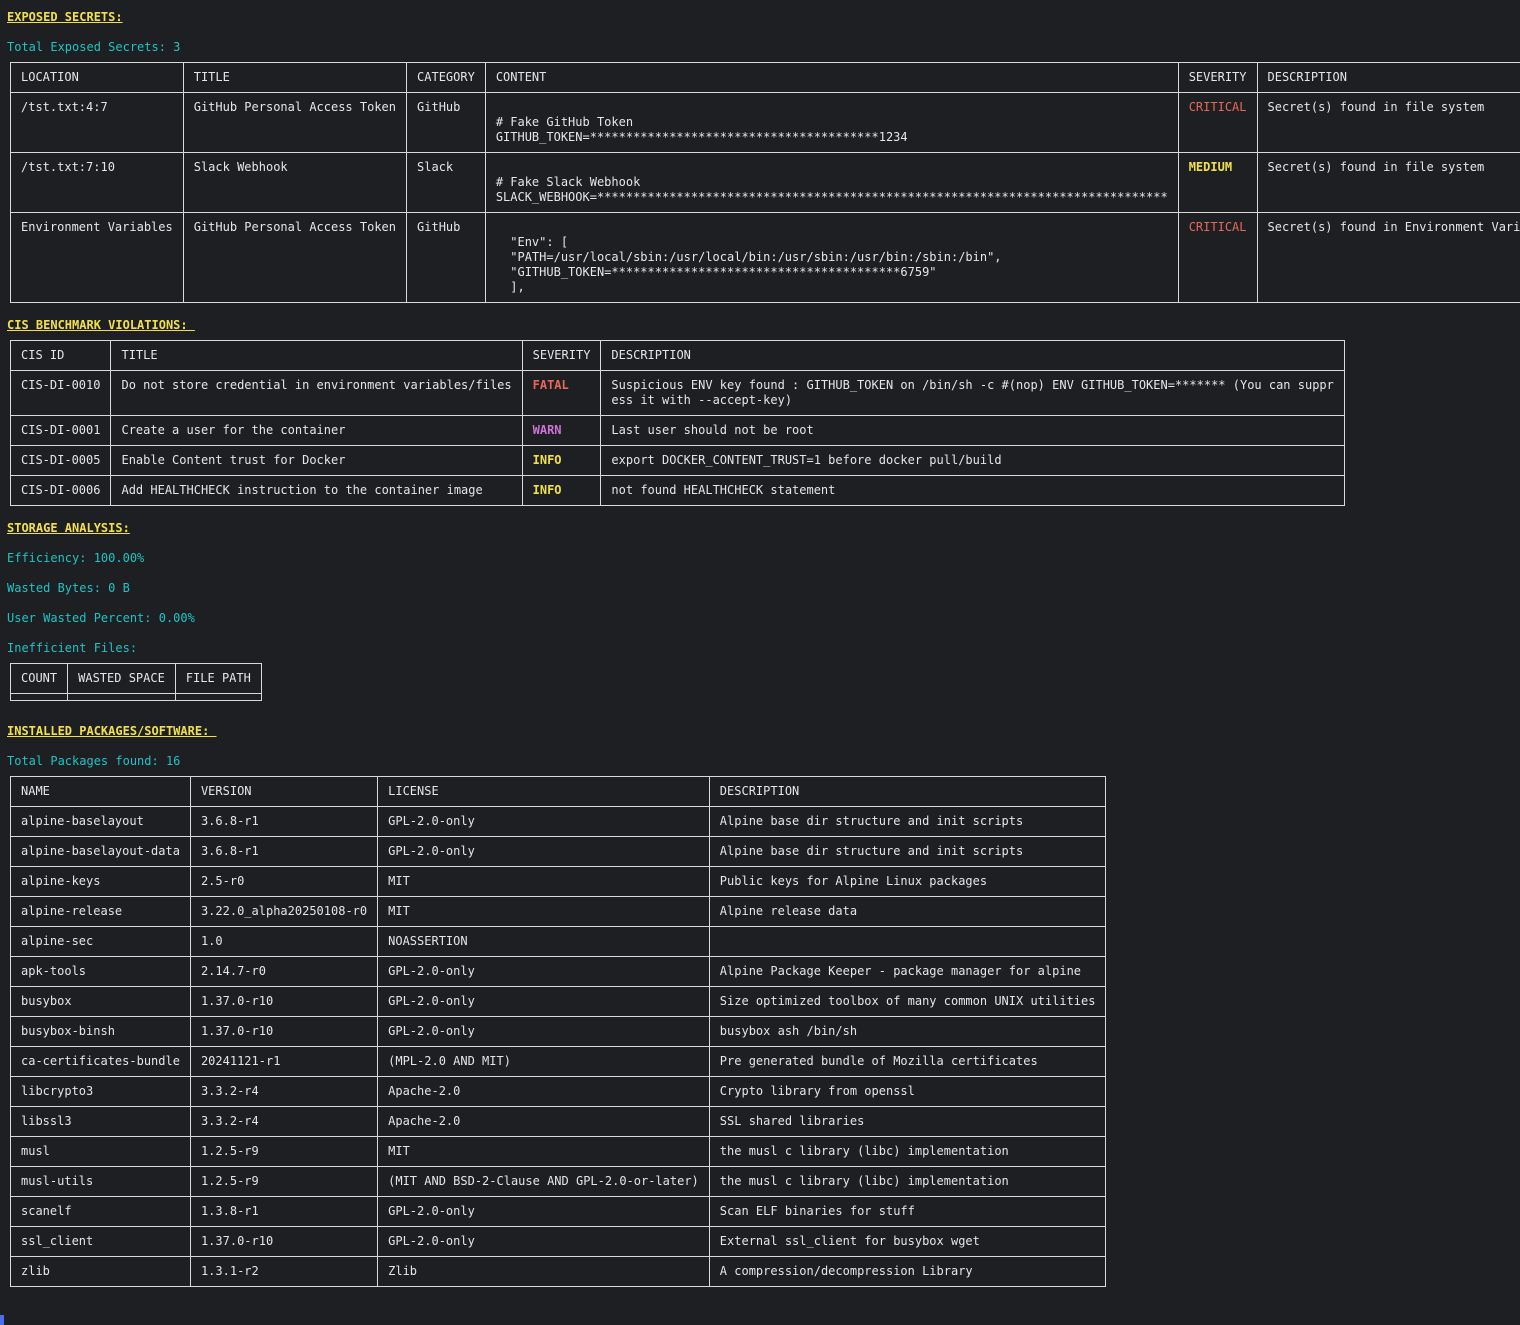 The image size is (1520, 1325). Describe the element at coordinates (100, 911) in the screenshot. I see `package-name: alpine-release` at that location.